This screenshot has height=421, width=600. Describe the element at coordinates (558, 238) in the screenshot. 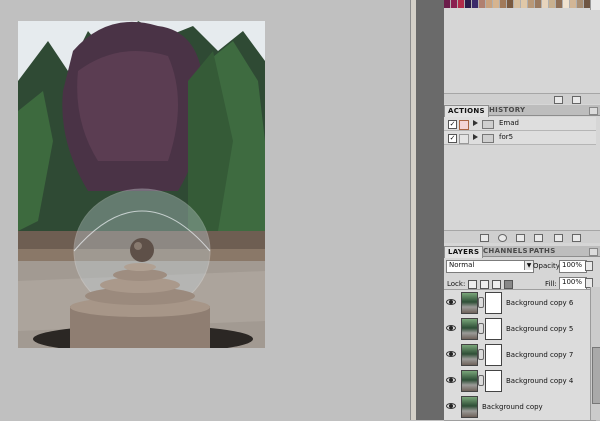

I see `new-action-icon` at that location.